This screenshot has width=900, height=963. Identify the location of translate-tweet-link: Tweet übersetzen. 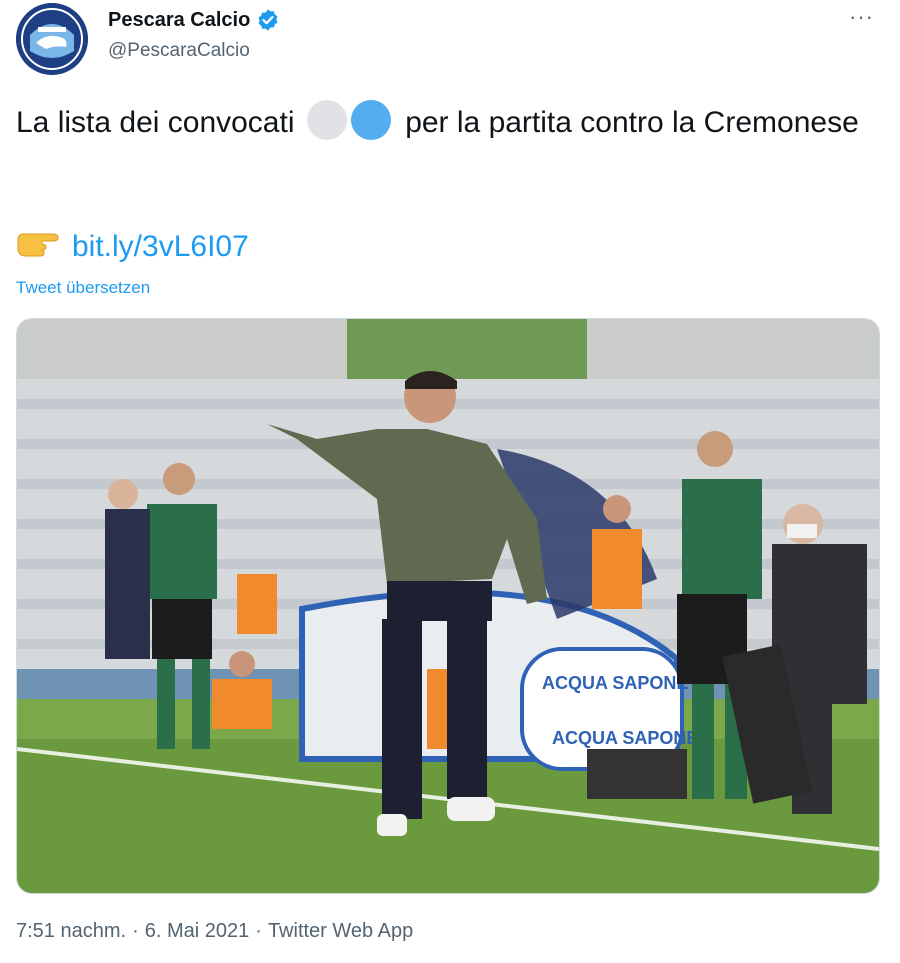
(83, 288).